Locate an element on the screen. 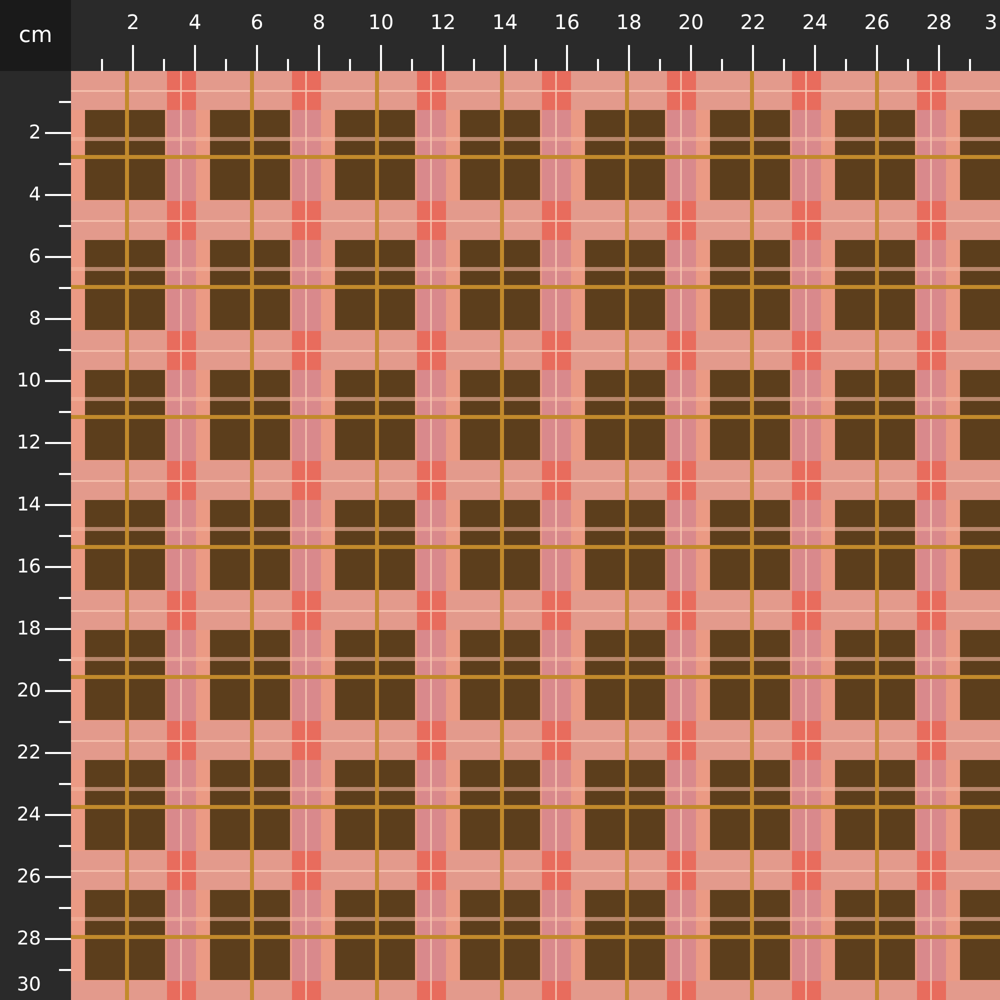  unit-label: cm is located at coordinates (35, 35).